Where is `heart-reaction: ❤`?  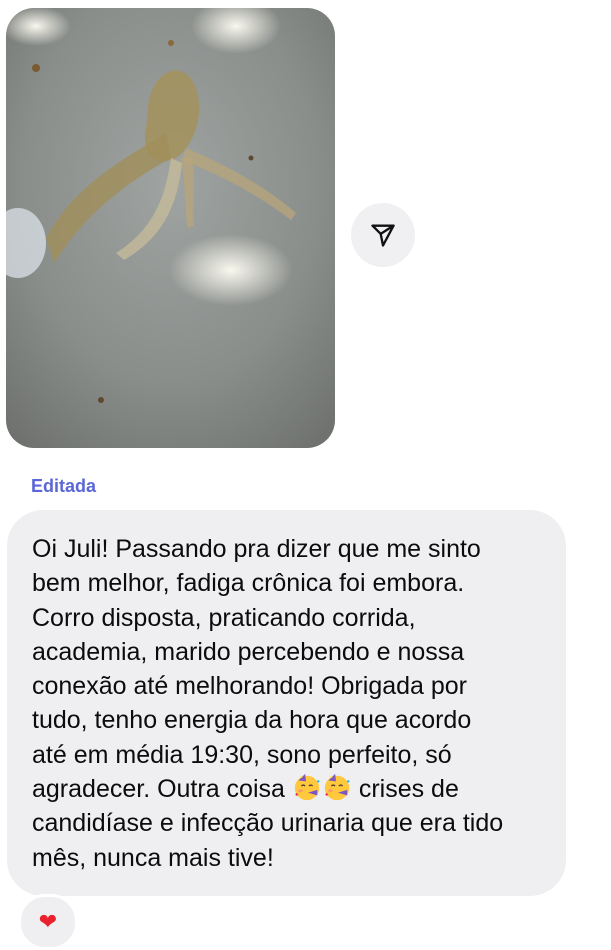
heart-reaction: ❤ is located at coordinates (48, 922).